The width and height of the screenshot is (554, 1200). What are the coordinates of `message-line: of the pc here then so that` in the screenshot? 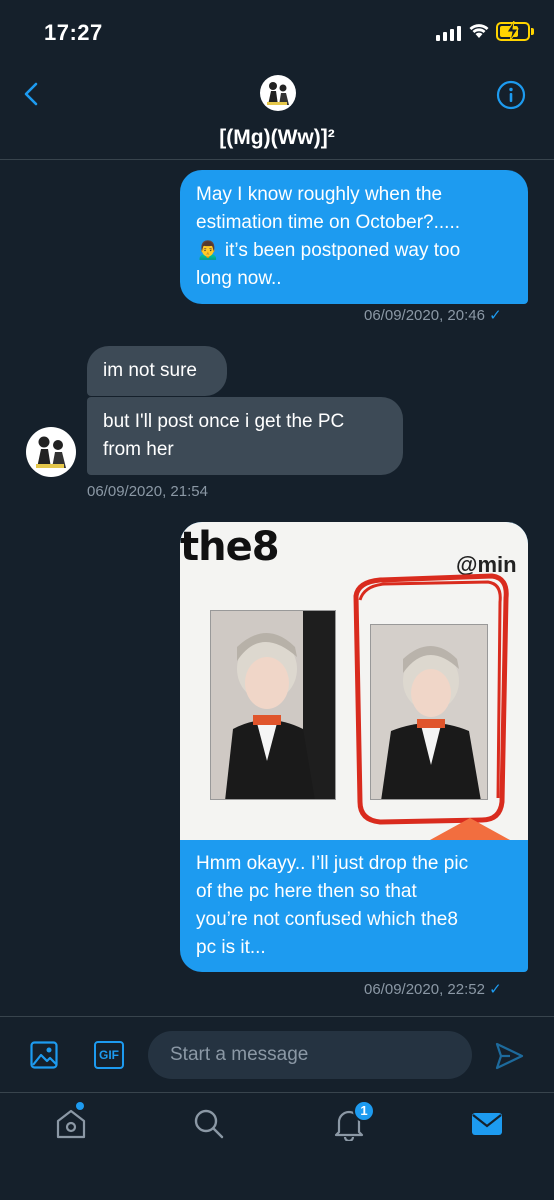 It's located at (306, 891).